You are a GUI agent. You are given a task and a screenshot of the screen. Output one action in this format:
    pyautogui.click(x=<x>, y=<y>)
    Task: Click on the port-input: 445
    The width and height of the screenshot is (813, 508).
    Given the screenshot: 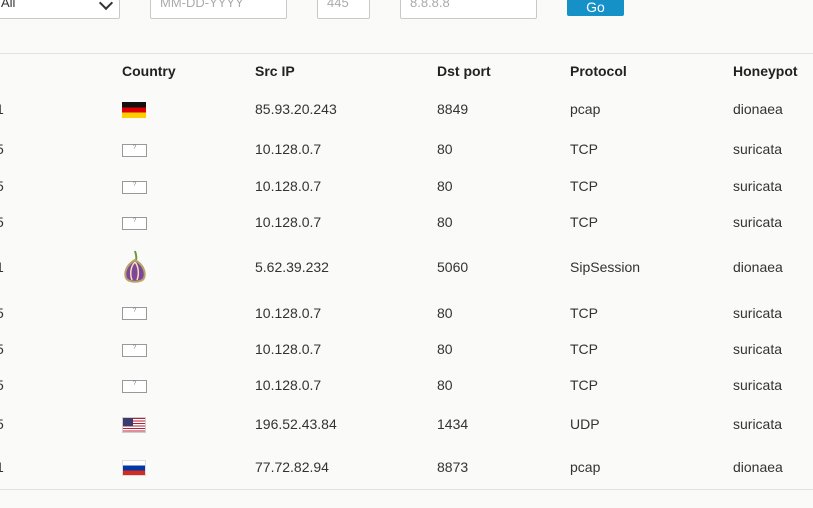 What is the action you would take?
    pyautogui.click(x=343, y=9)
    